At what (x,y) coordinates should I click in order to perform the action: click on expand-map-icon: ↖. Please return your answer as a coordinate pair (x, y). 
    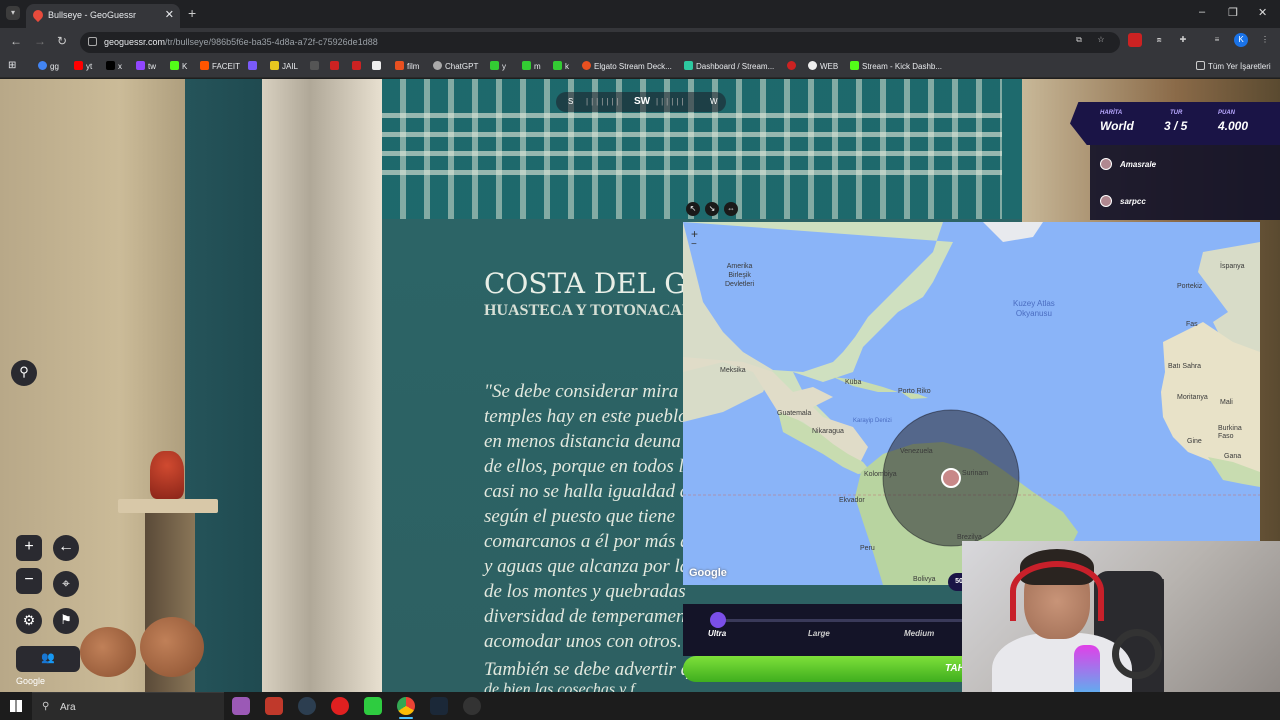
    Looking at the image, I should click on (693, 209).